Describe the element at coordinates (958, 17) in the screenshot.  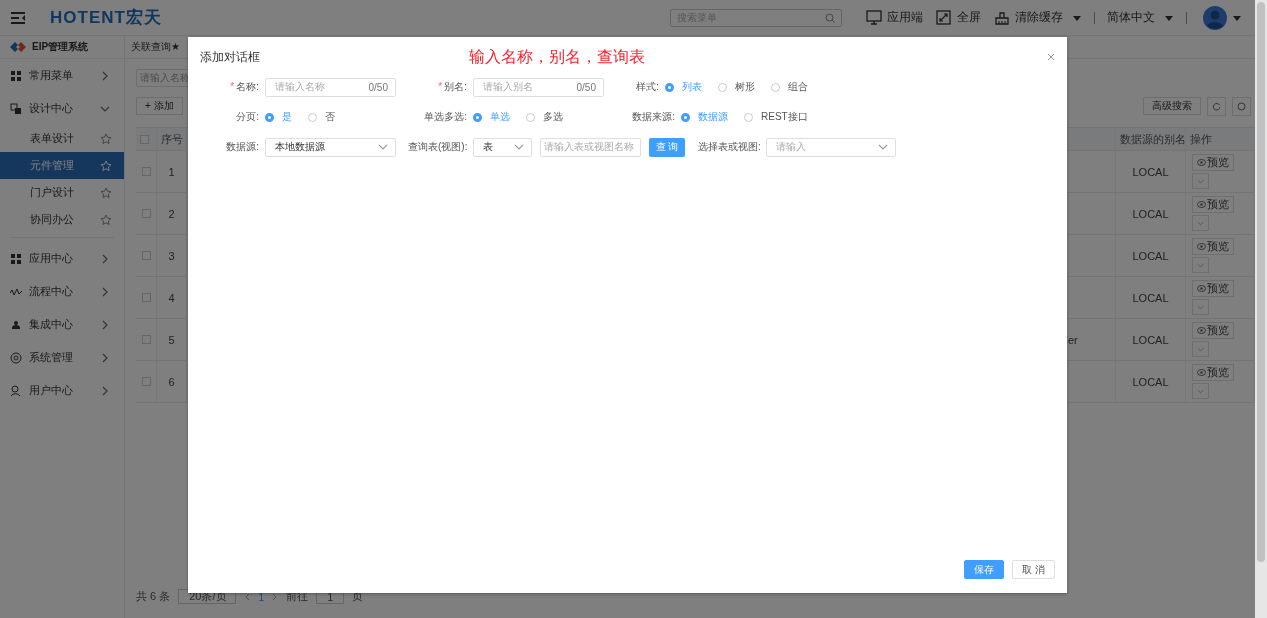
I see `header-action: 全屏` at that location.